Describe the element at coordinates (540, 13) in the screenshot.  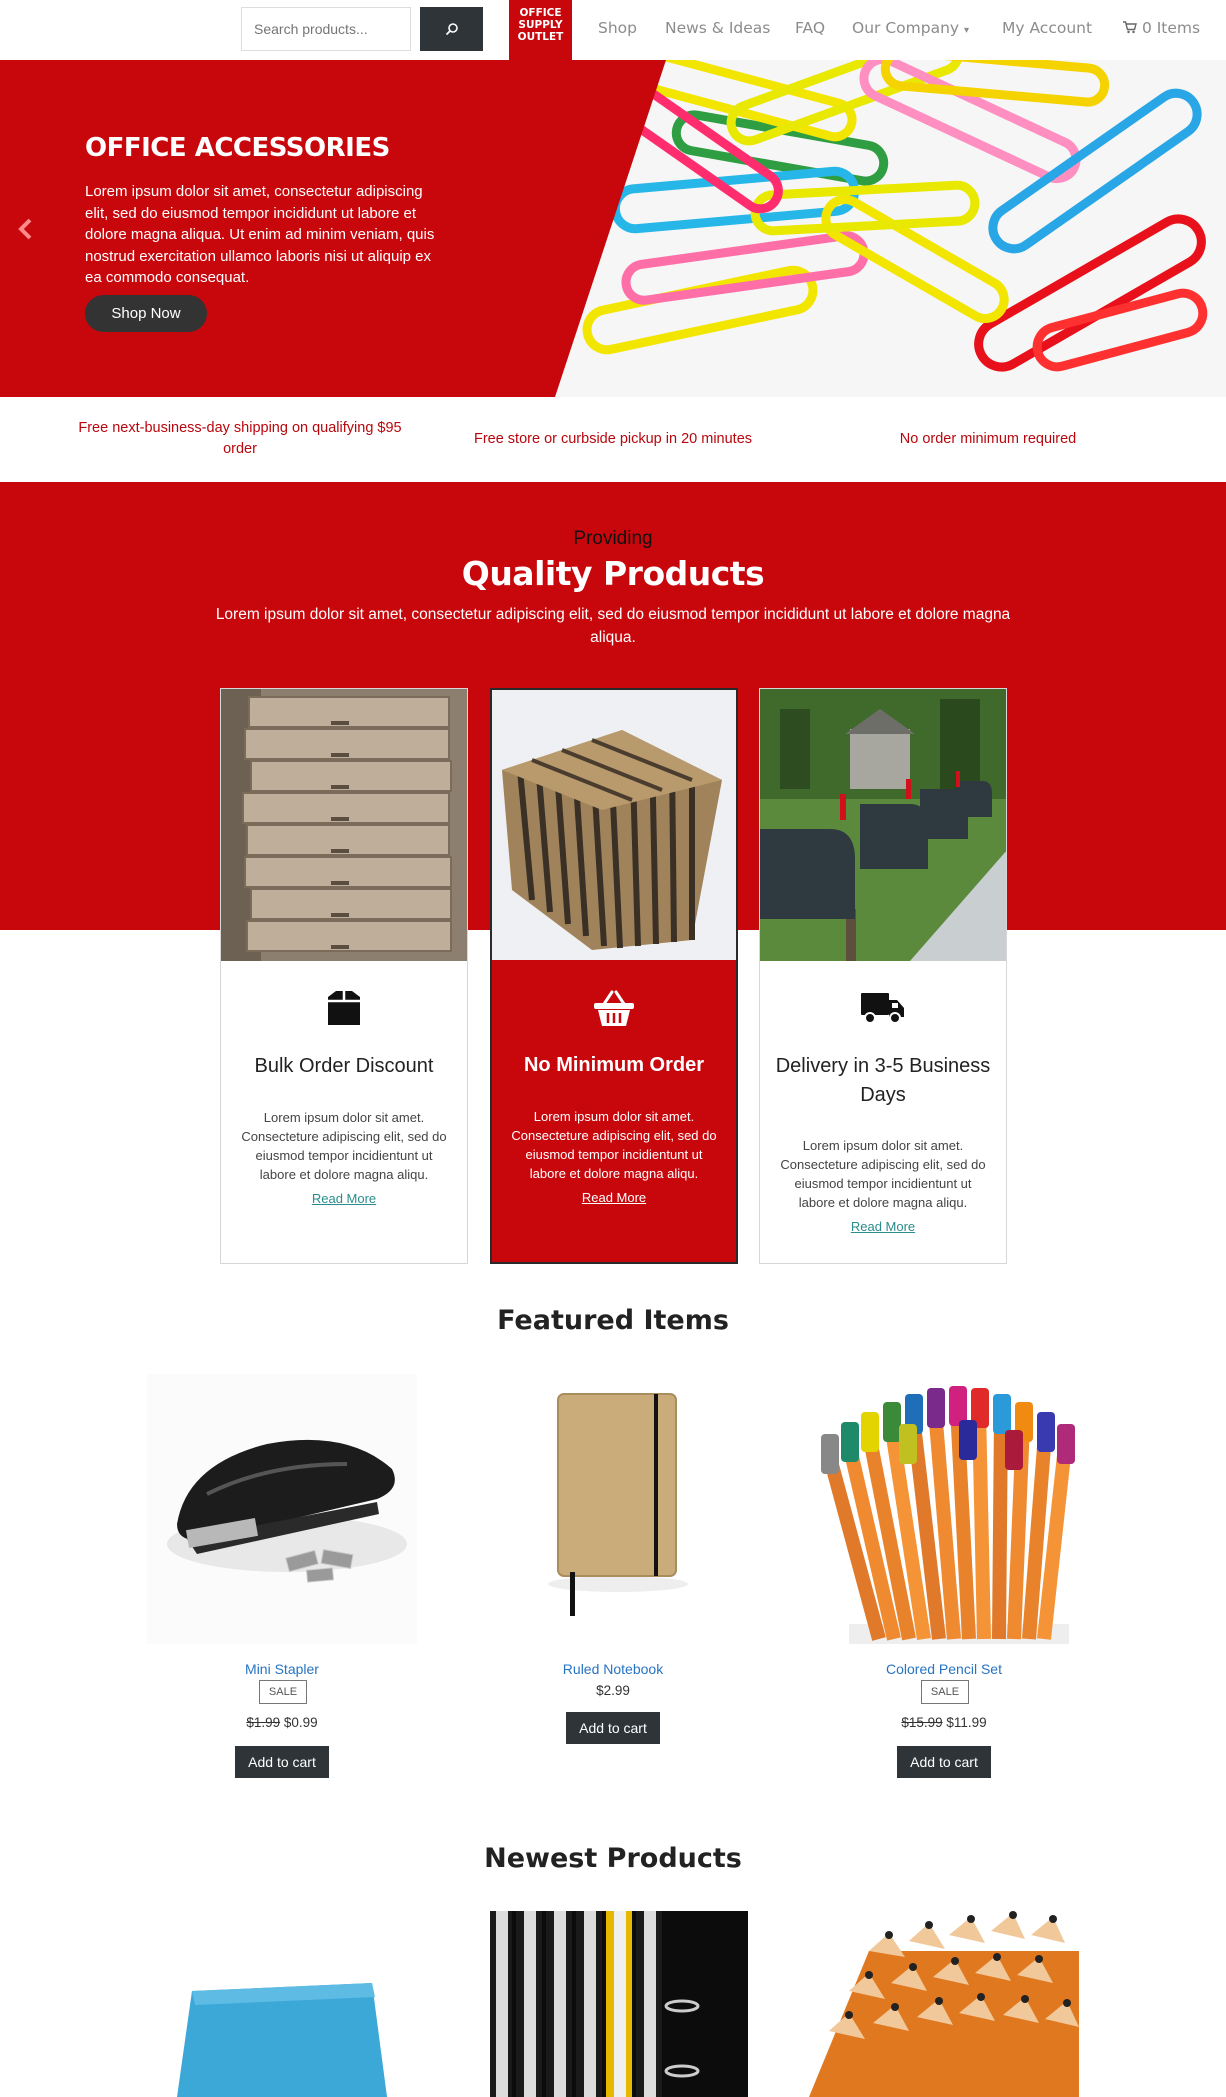
I see `logo-line: OFFICE` at that location.